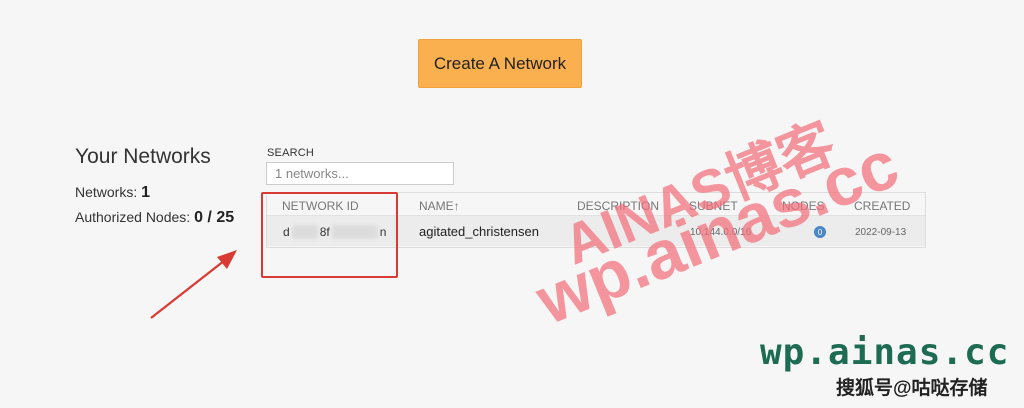  What do you see at coordinates (146, 192) in the screenshot?
I see `networks-count-value: 1` at bounding box center [146, 192].